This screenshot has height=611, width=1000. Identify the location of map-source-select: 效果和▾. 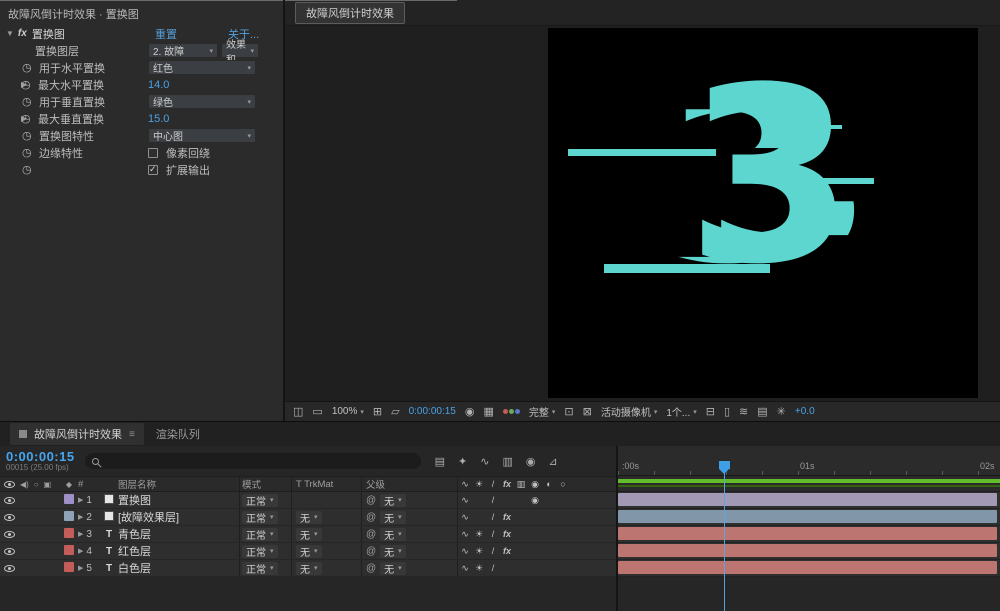
(240, 53).